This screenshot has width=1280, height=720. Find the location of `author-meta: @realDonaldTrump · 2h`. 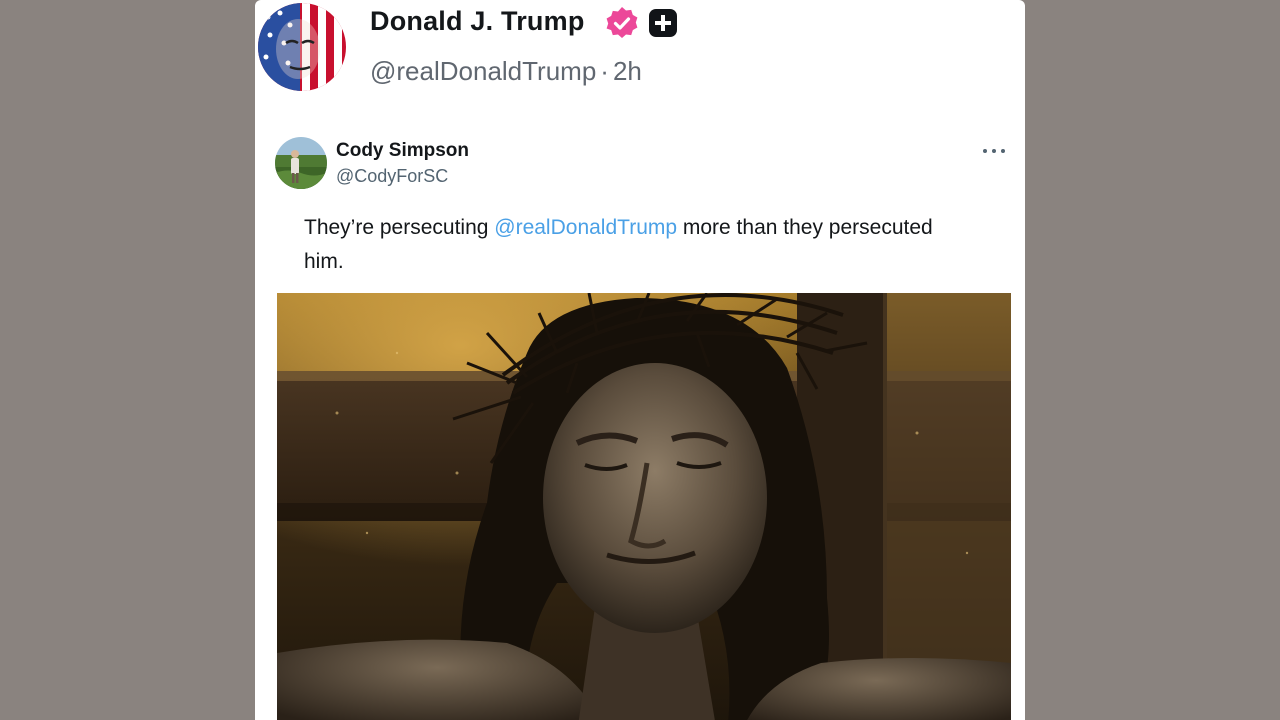

author-meta: @realDonaldTrump · 2h is located at coordinates (506, 71).